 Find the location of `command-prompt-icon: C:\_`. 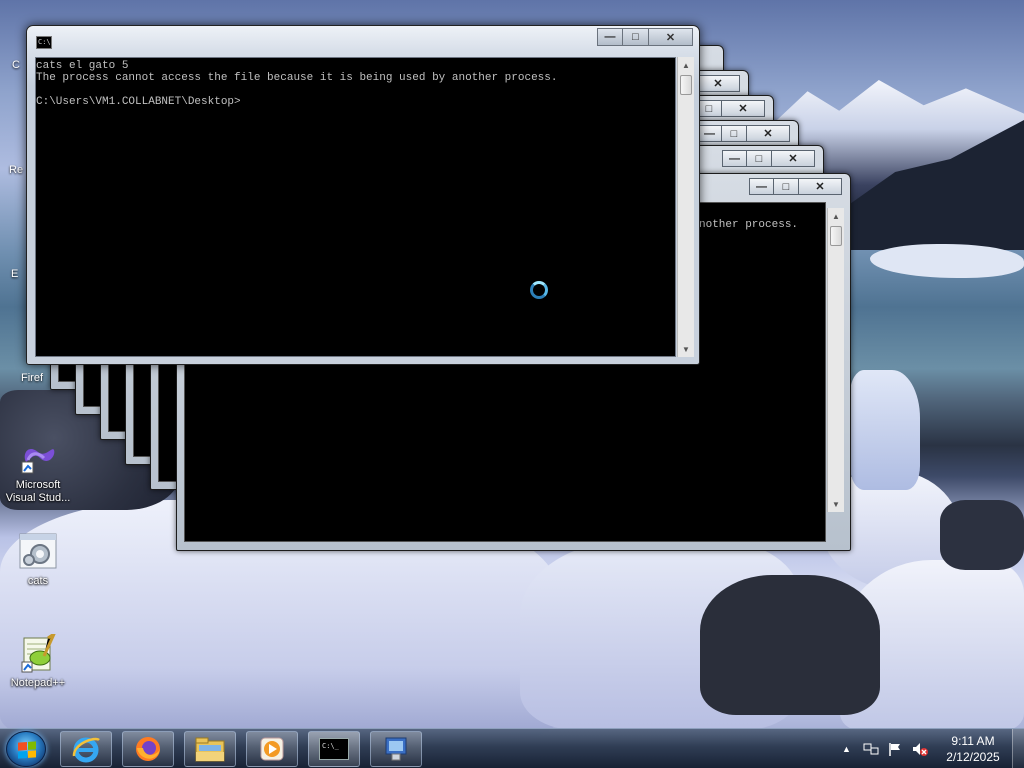

command-prompt-icon: C:\_ is located at coordinates (334, 749).